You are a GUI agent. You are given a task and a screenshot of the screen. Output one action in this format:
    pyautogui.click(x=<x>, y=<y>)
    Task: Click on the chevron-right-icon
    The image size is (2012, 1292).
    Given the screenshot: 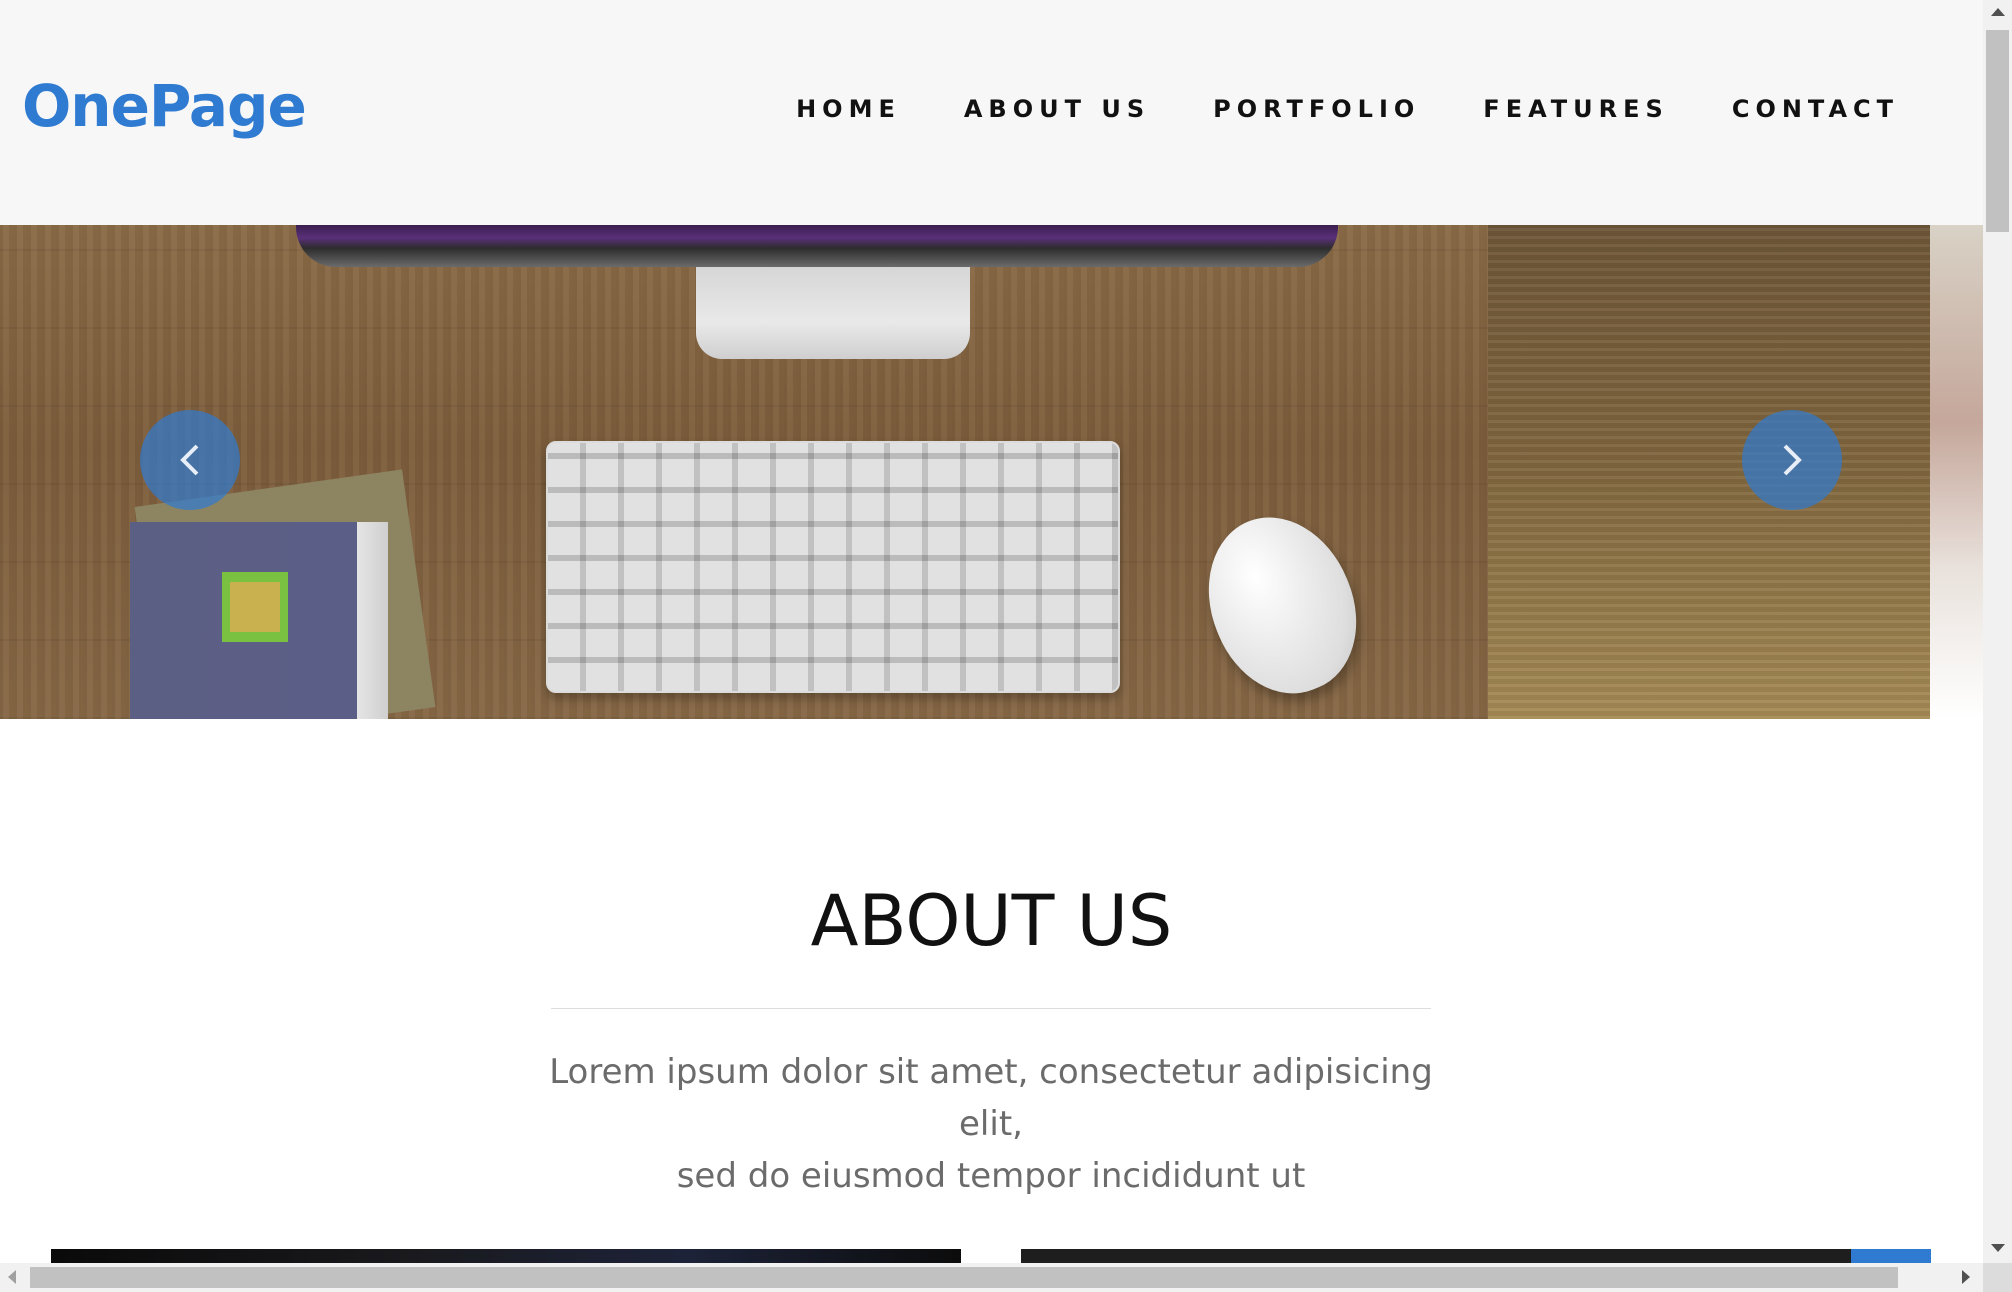 What is the action you would take?
    pyautogui.click(x=1792, y=460)
    